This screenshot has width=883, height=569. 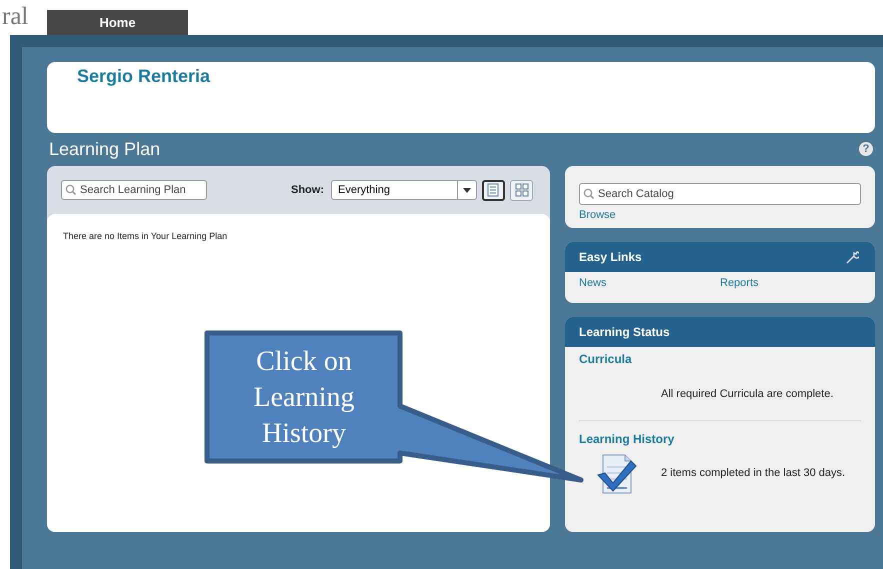 I want to click on card-title: Learning Status, so click(x=624, y=332).